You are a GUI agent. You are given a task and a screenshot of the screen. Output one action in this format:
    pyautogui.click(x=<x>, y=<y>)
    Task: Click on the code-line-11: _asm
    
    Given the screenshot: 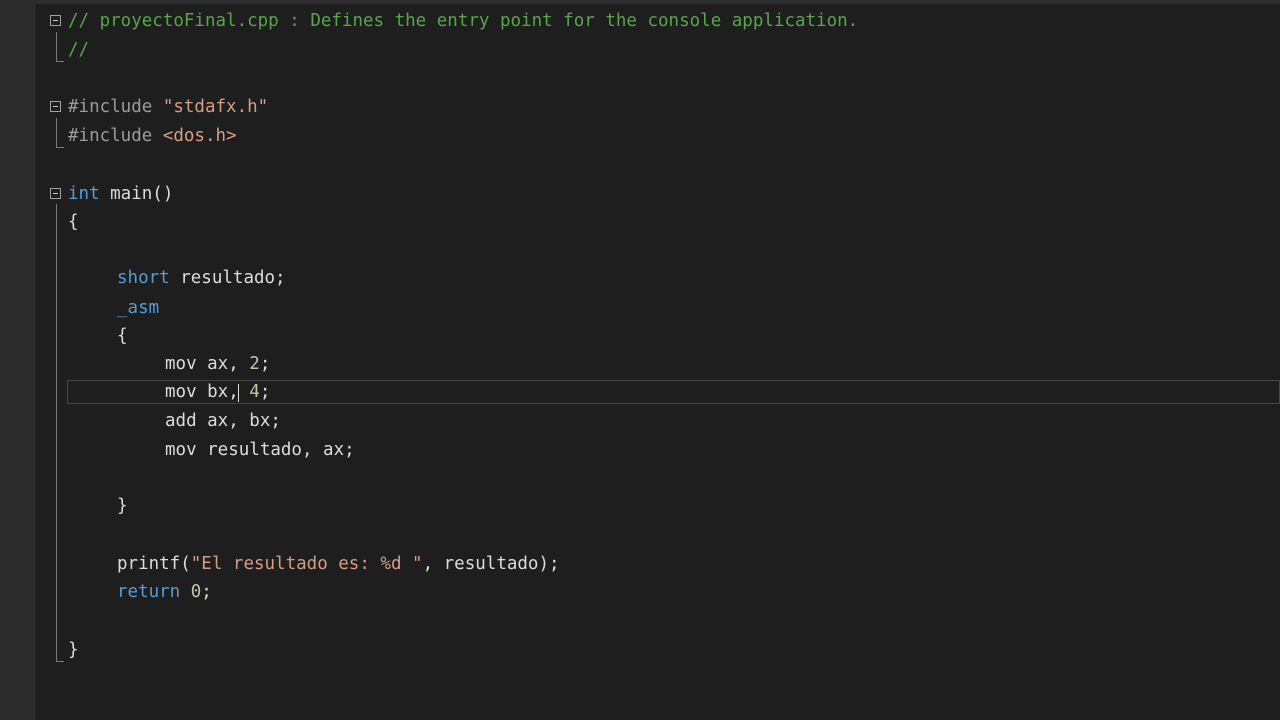 What is the action you would take?
    pyautogui.click(x=138, y=308)
    